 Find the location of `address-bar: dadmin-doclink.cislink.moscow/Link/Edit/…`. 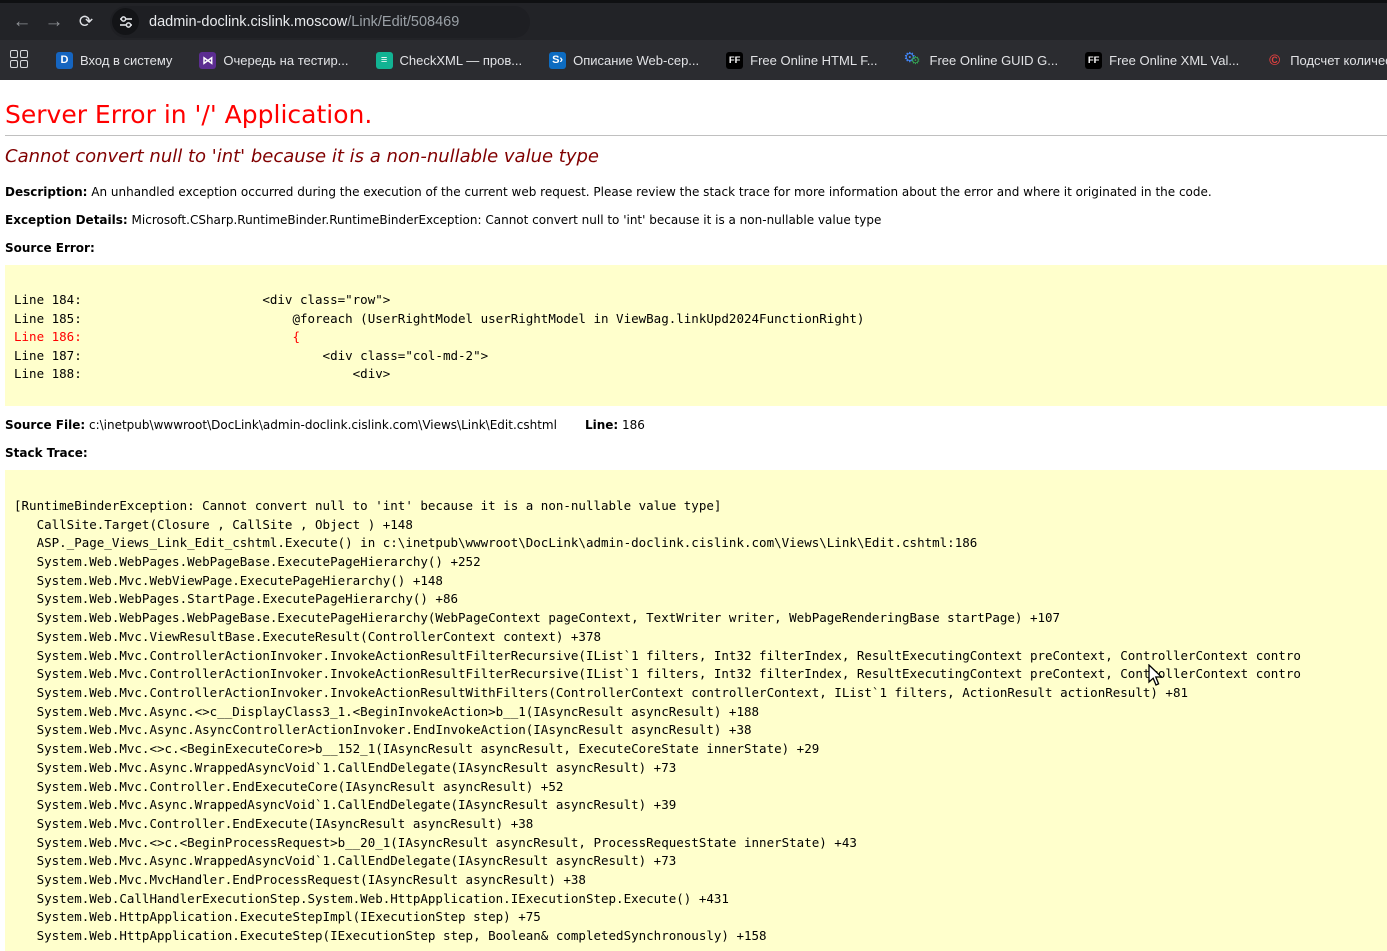

address-bar: dadmin-doclink.cislink.moscow/Link/Edit/… is located at coordinates (320, 21).